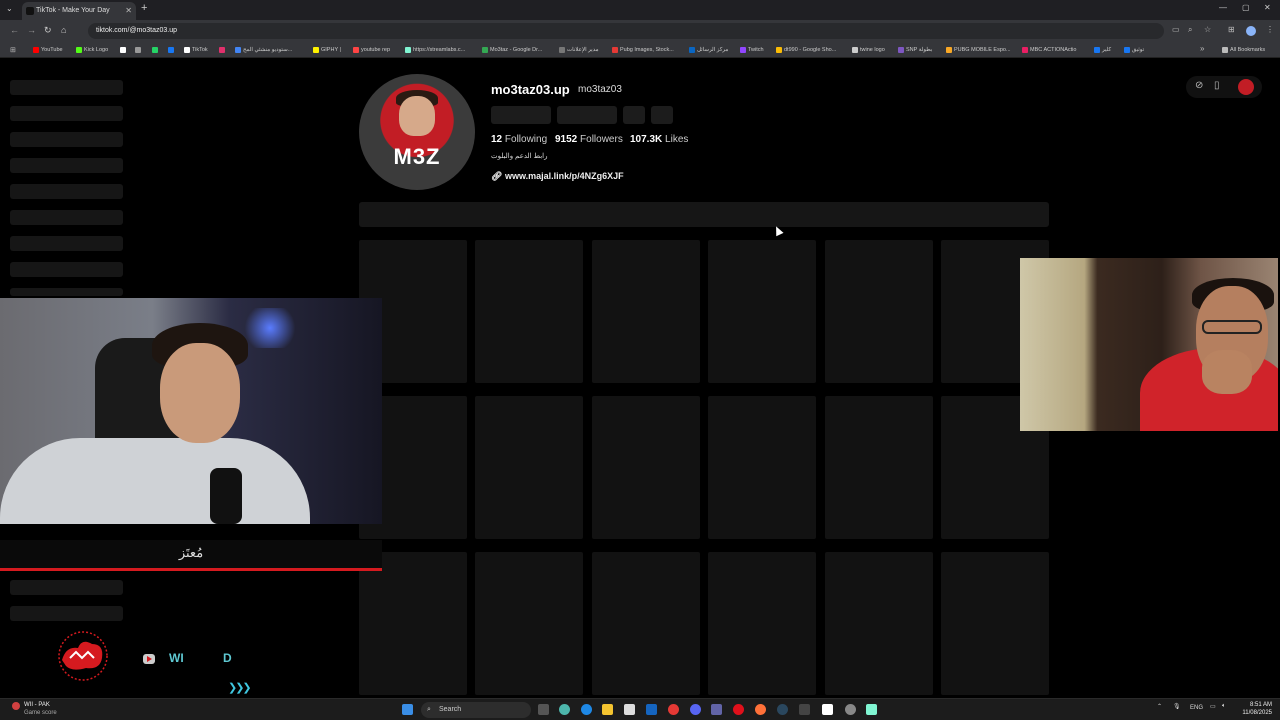 This screenshot has width=1280, height=720. Describe the element at coordinates (626, 31) in the screenshot. I see `address-bar: tiktok.com/@mo3taz03.up` at that location.